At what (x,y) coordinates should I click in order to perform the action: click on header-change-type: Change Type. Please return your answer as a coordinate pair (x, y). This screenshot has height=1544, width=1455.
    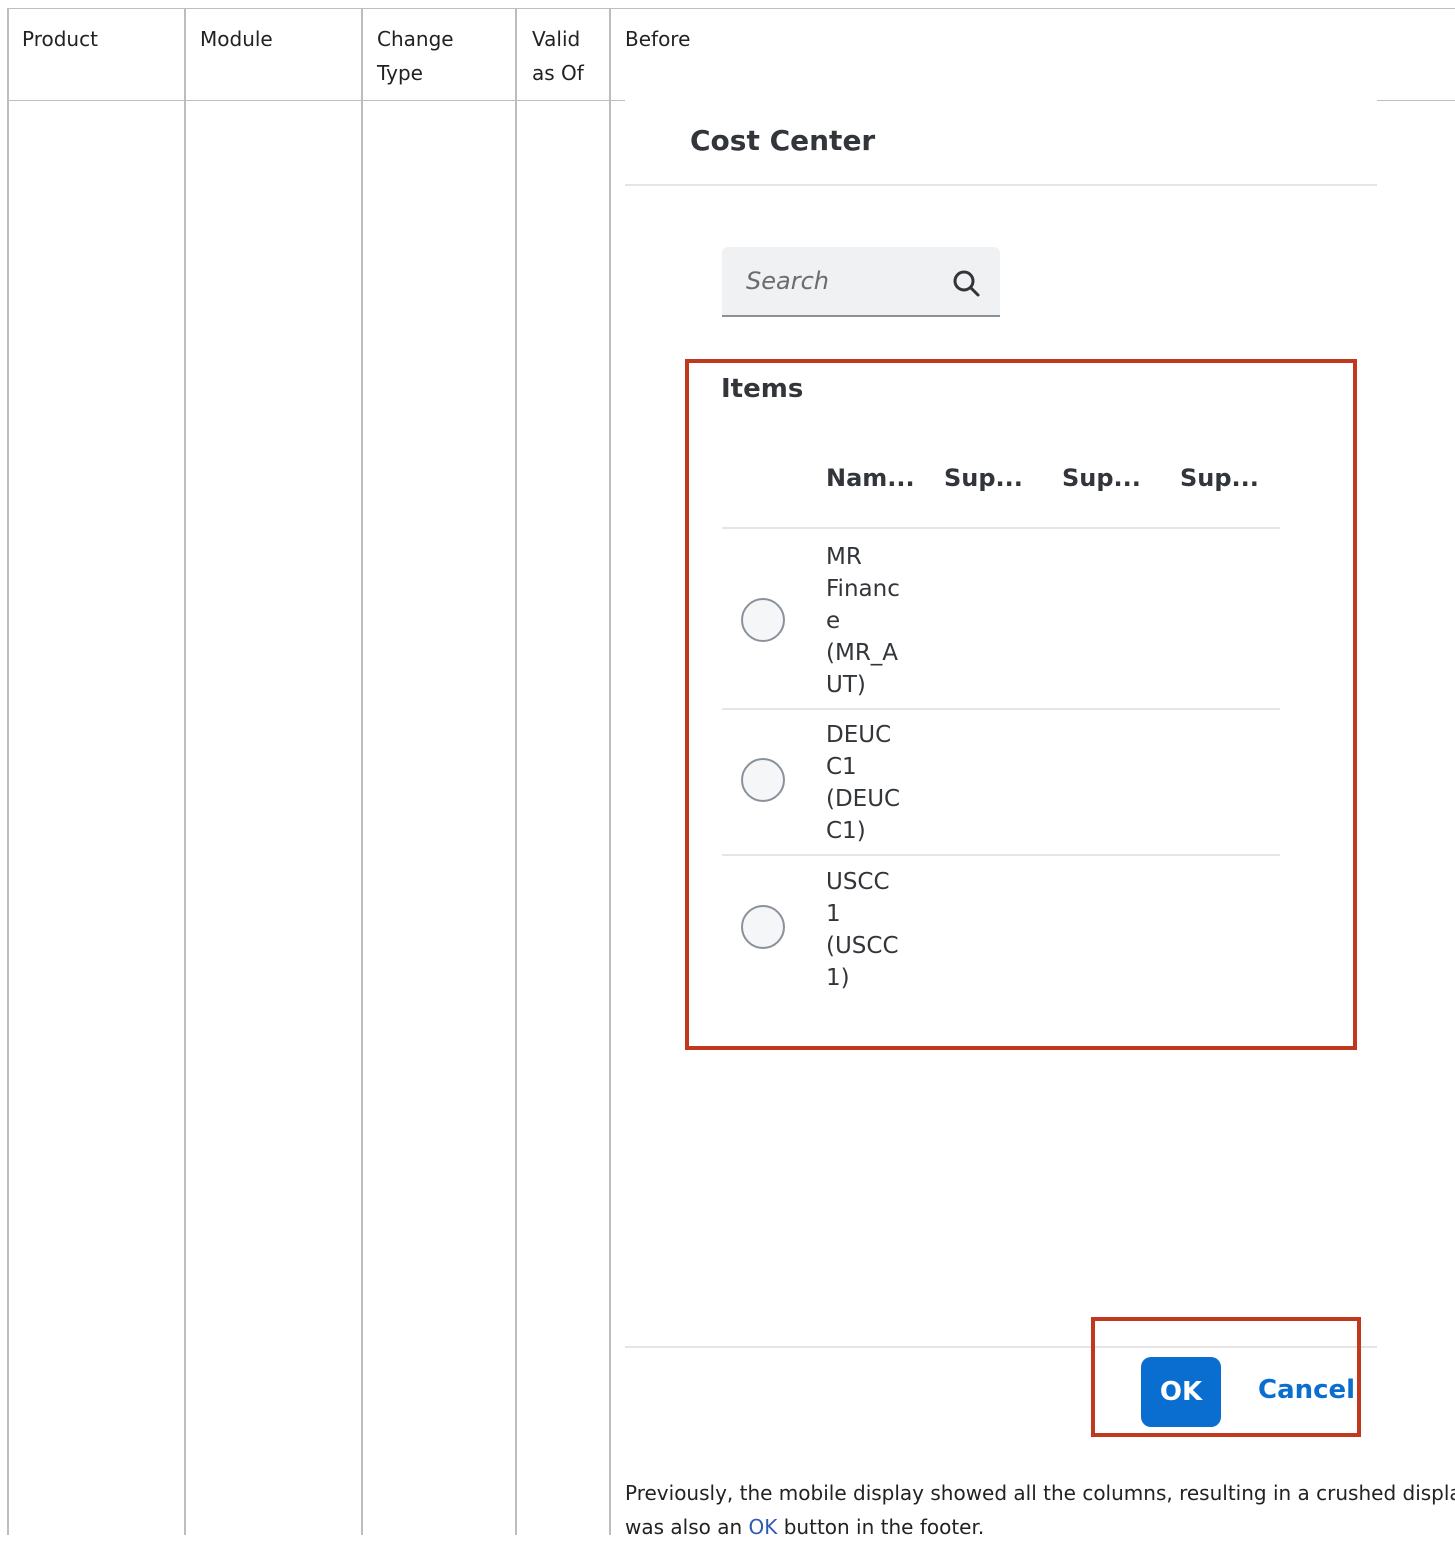
    Looking at the image, I should click on (415, 56).